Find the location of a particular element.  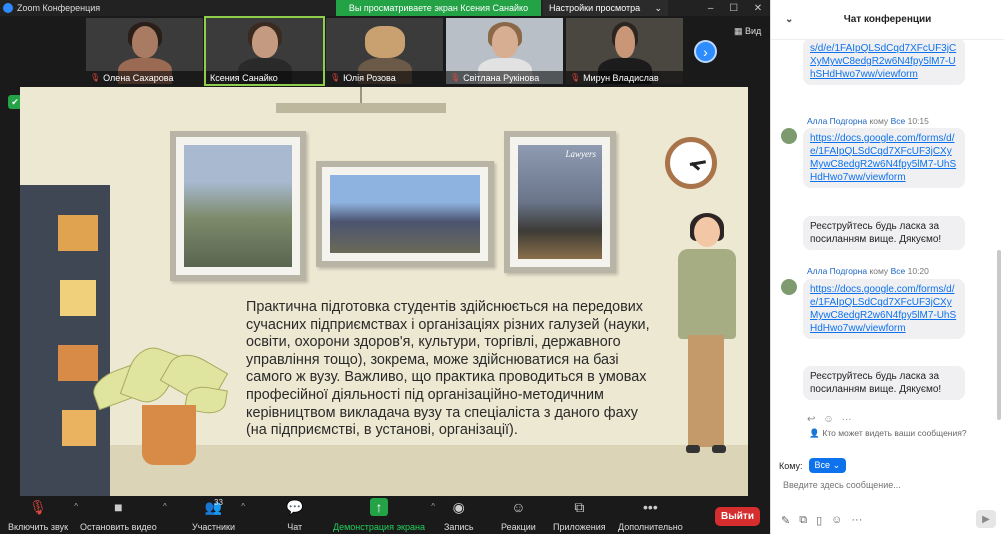

window-controls: – ☐ ✕ is located at coordinates (735, 8).